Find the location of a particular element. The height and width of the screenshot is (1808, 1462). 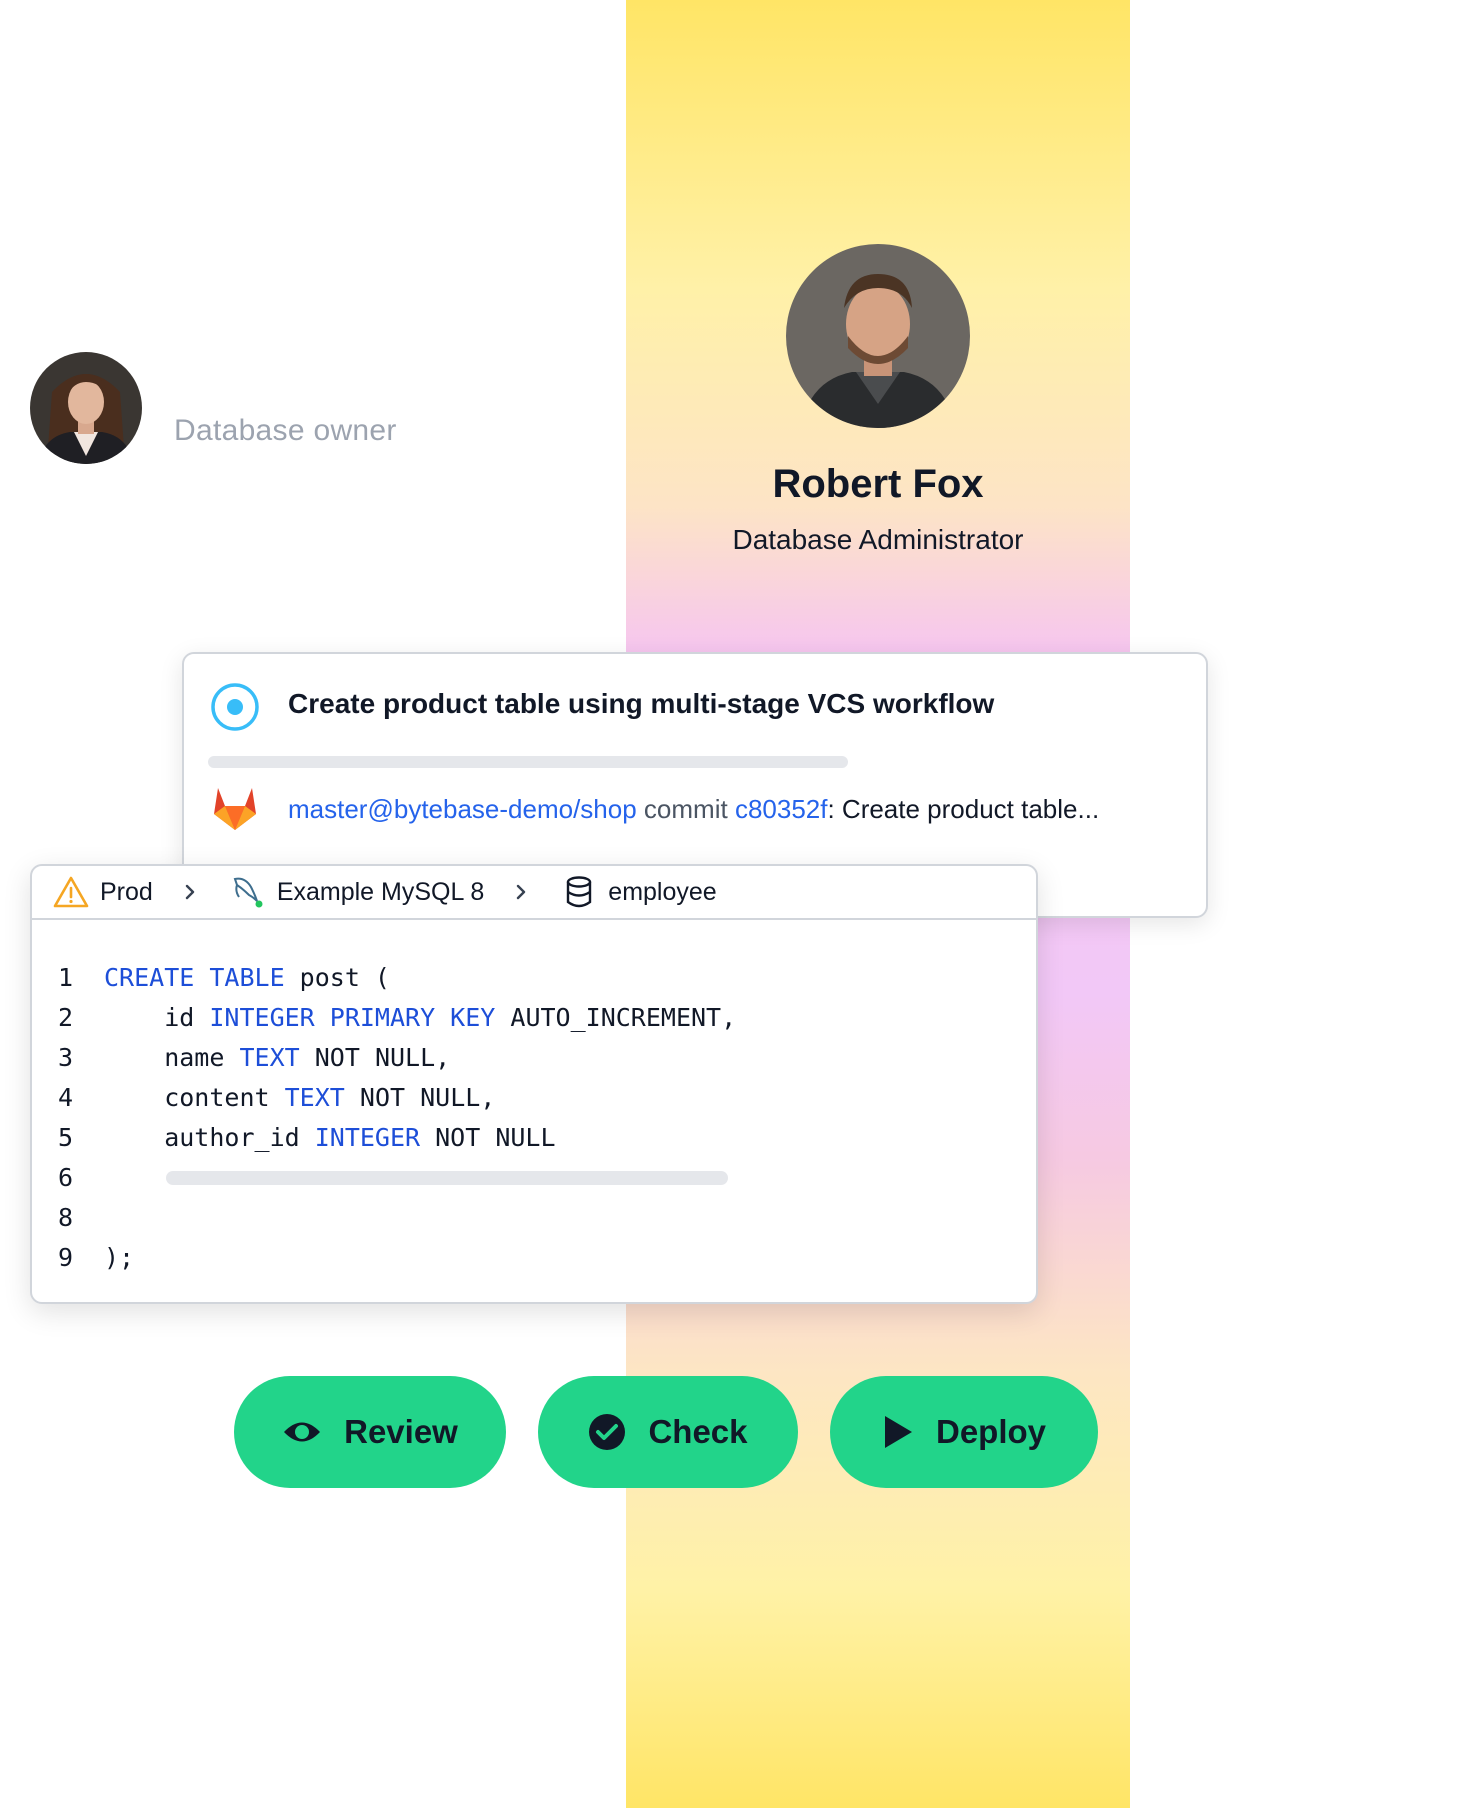

sql-keyword: INTEGER is located at coordinates (367, 1137).